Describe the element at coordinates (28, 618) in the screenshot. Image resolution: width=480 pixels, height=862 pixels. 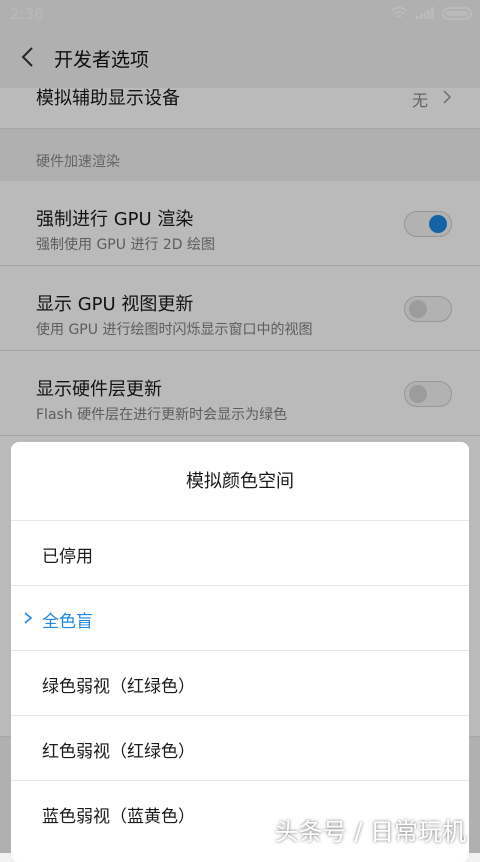
I see `selected-chevron-icon` at that location.